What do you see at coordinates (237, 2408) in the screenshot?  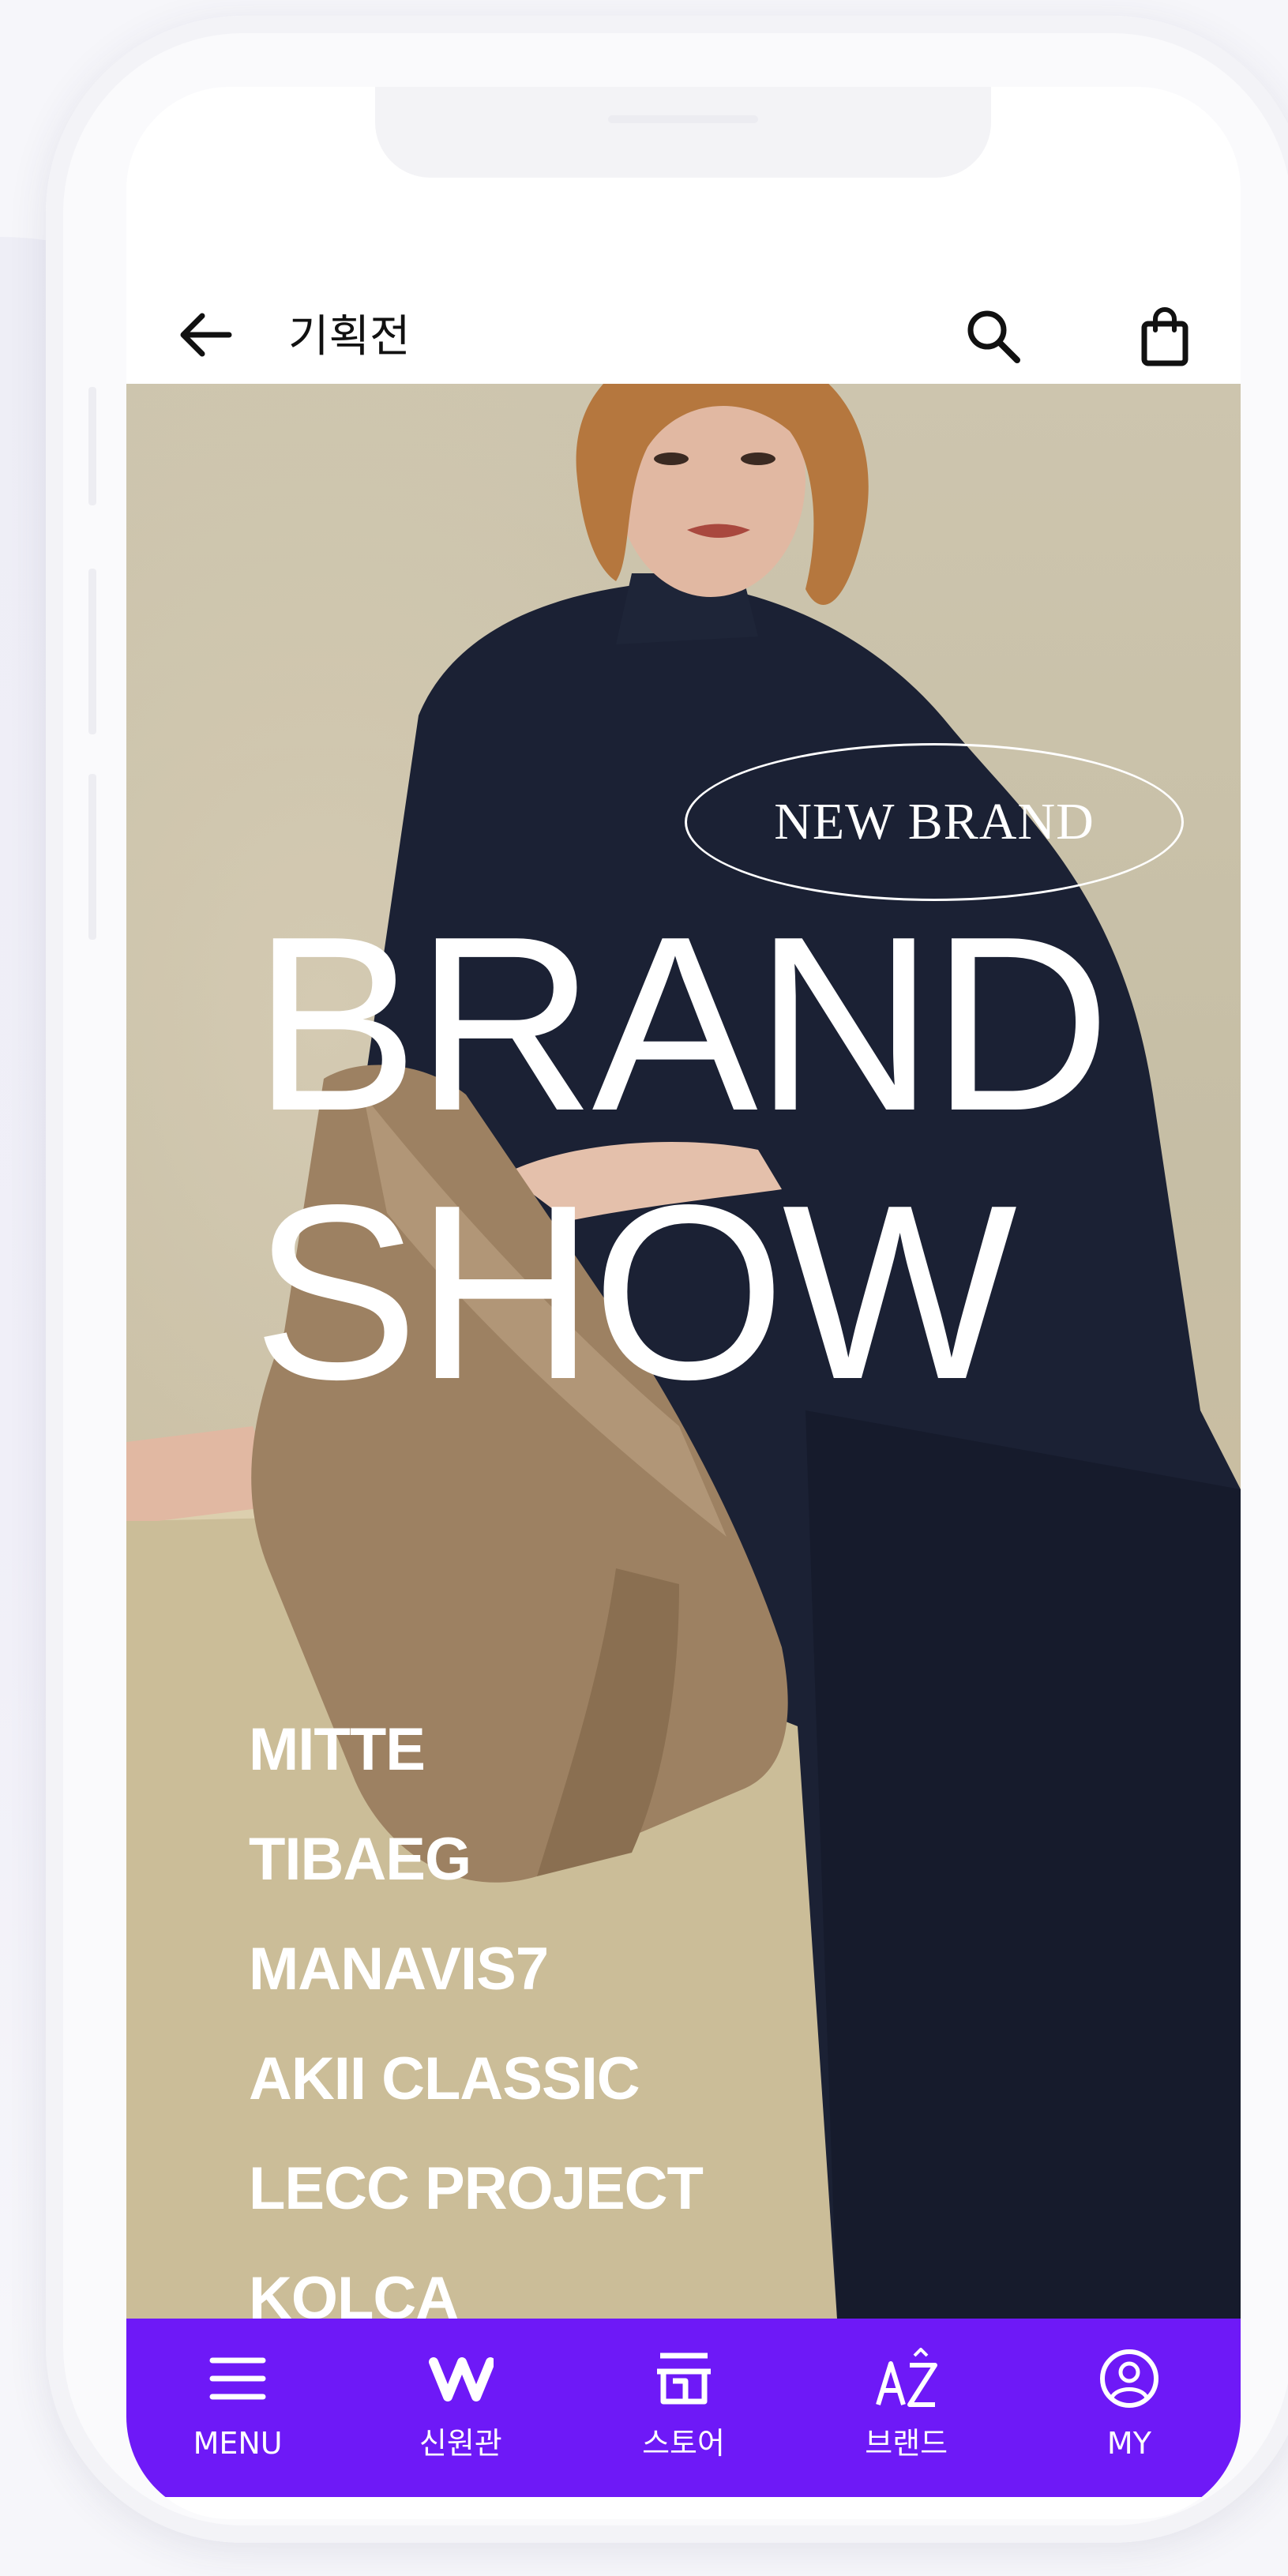 I see `tab-menu: MENU` at bounding box center [237, 2408].